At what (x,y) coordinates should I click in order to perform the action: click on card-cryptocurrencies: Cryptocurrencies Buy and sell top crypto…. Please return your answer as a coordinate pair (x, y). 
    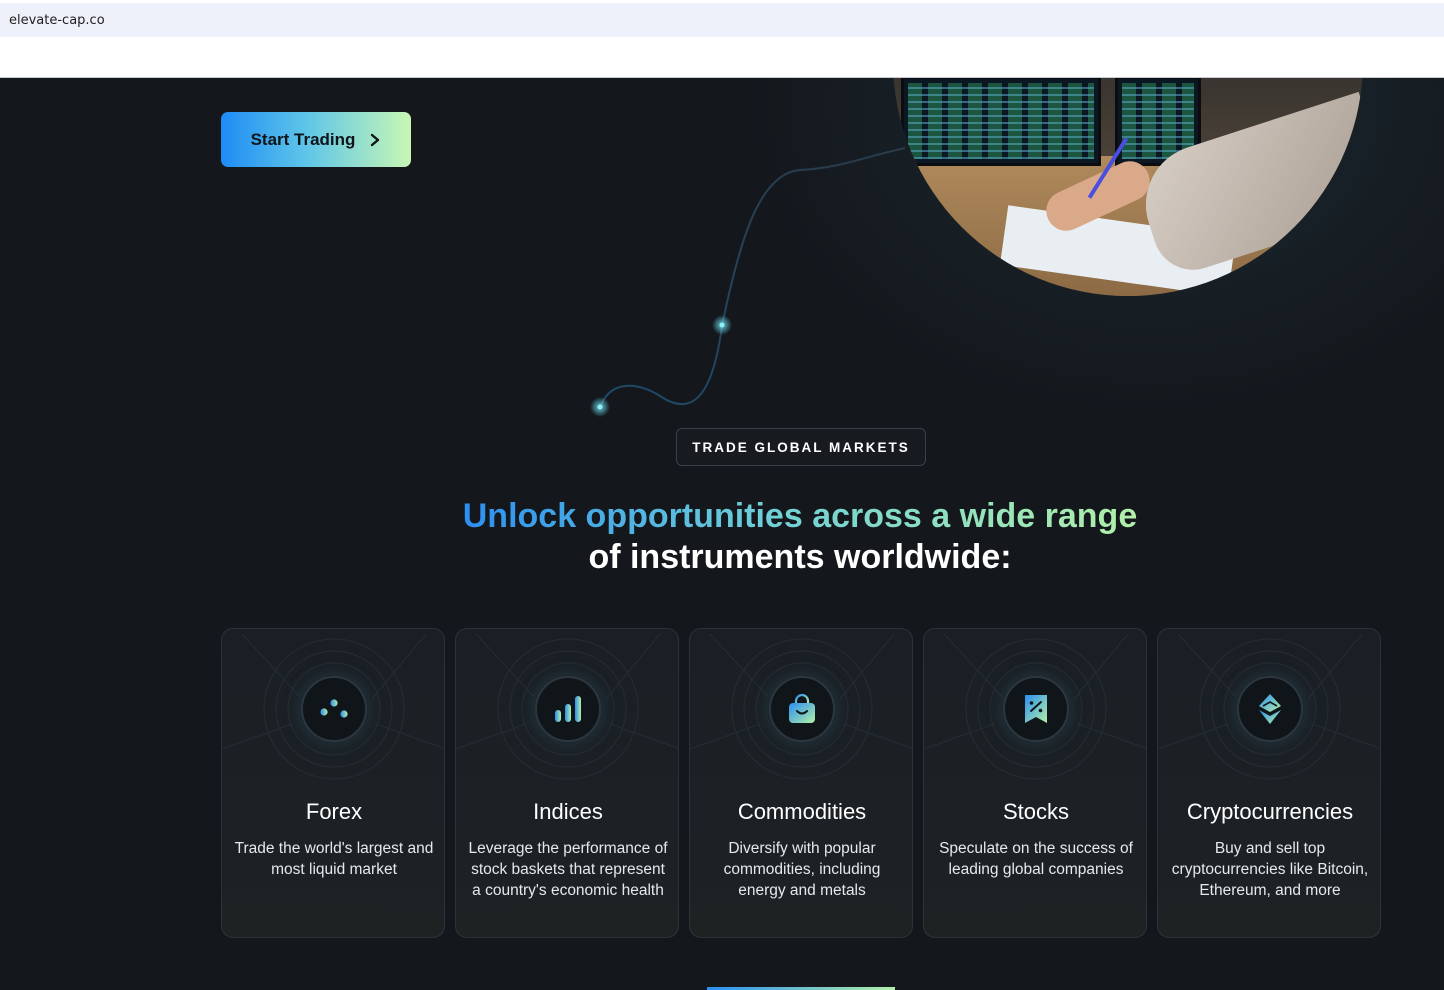
    Looking at the image, I should click on (1269, 783).